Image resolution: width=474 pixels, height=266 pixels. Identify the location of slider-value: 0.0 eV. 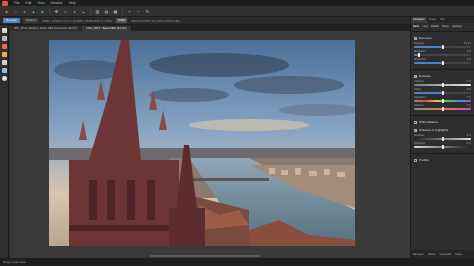
(467, 43).